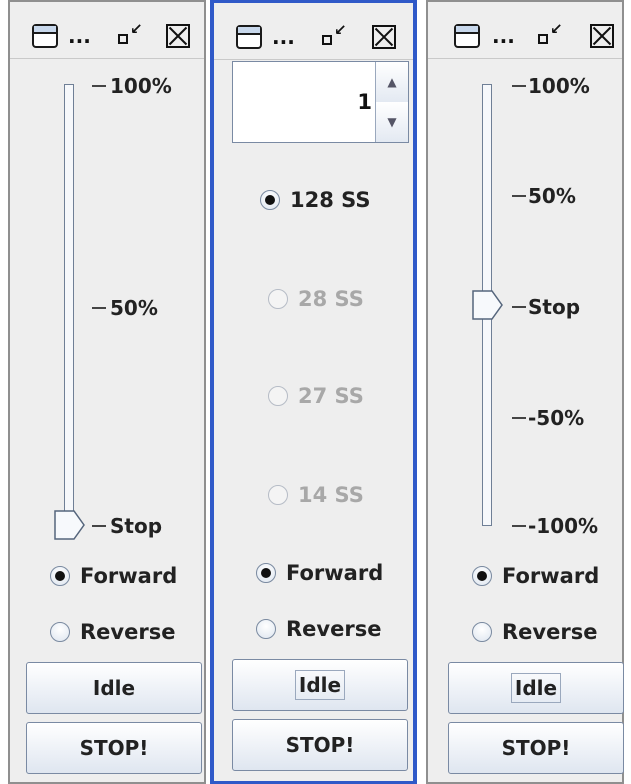  I want to click on speed-step-label: 14 SS, so click(331, 495).